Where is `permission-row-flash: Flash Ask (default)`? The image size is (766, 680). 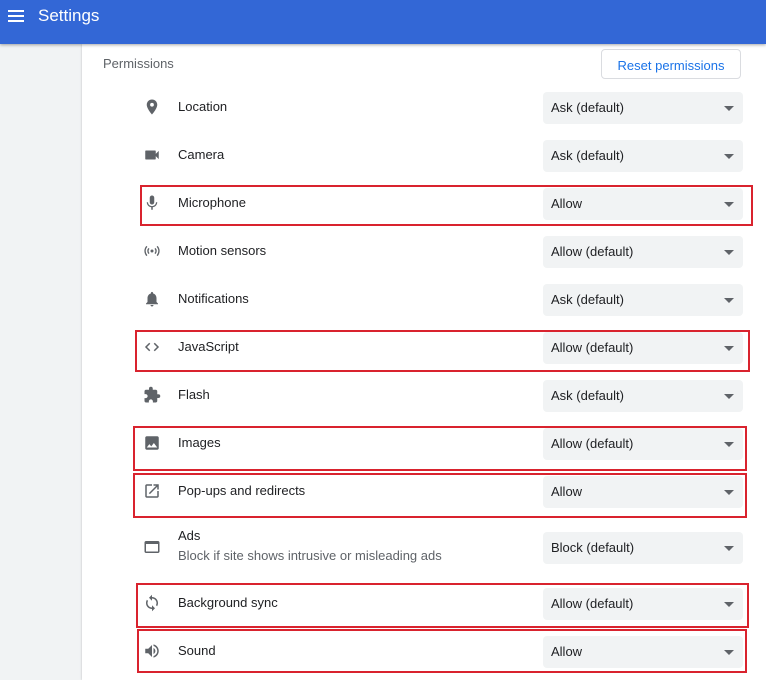 permission-row-flash: Flash Ask (default) is located at coordinates (424, 394).